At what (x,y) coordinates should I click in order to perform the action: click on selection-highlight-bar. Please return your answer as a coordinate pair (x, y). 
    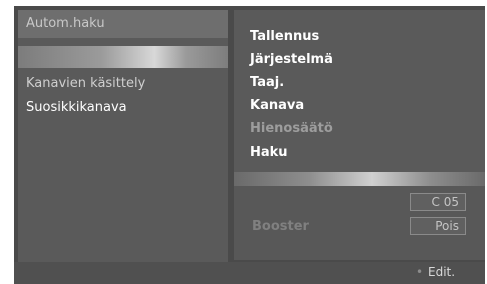
    Looking at the image, I should click on (123, 57).